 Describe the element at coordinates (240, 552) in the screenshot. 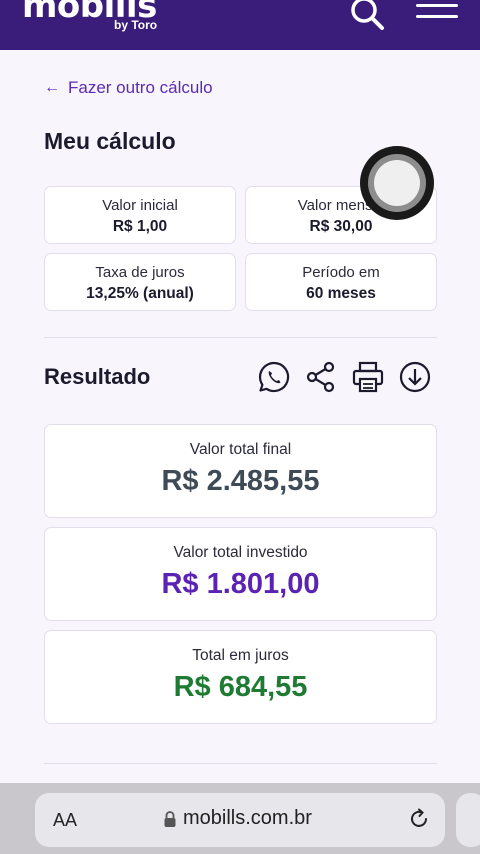

I see `result-label: Valor total investido` at that location.